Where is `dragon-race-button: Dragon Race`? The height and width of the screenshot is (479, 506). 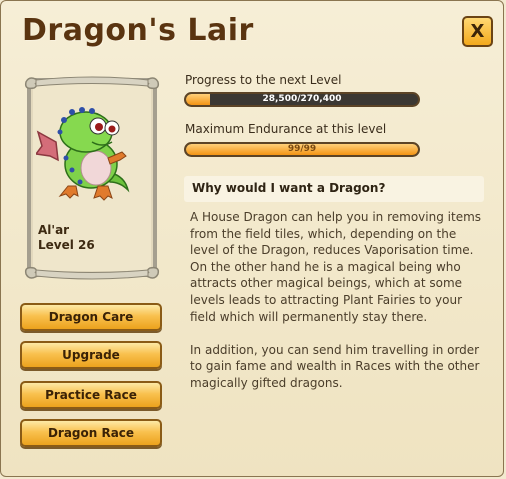
dragon-race-button: Dragon Race is located at coordinates (91, 433).